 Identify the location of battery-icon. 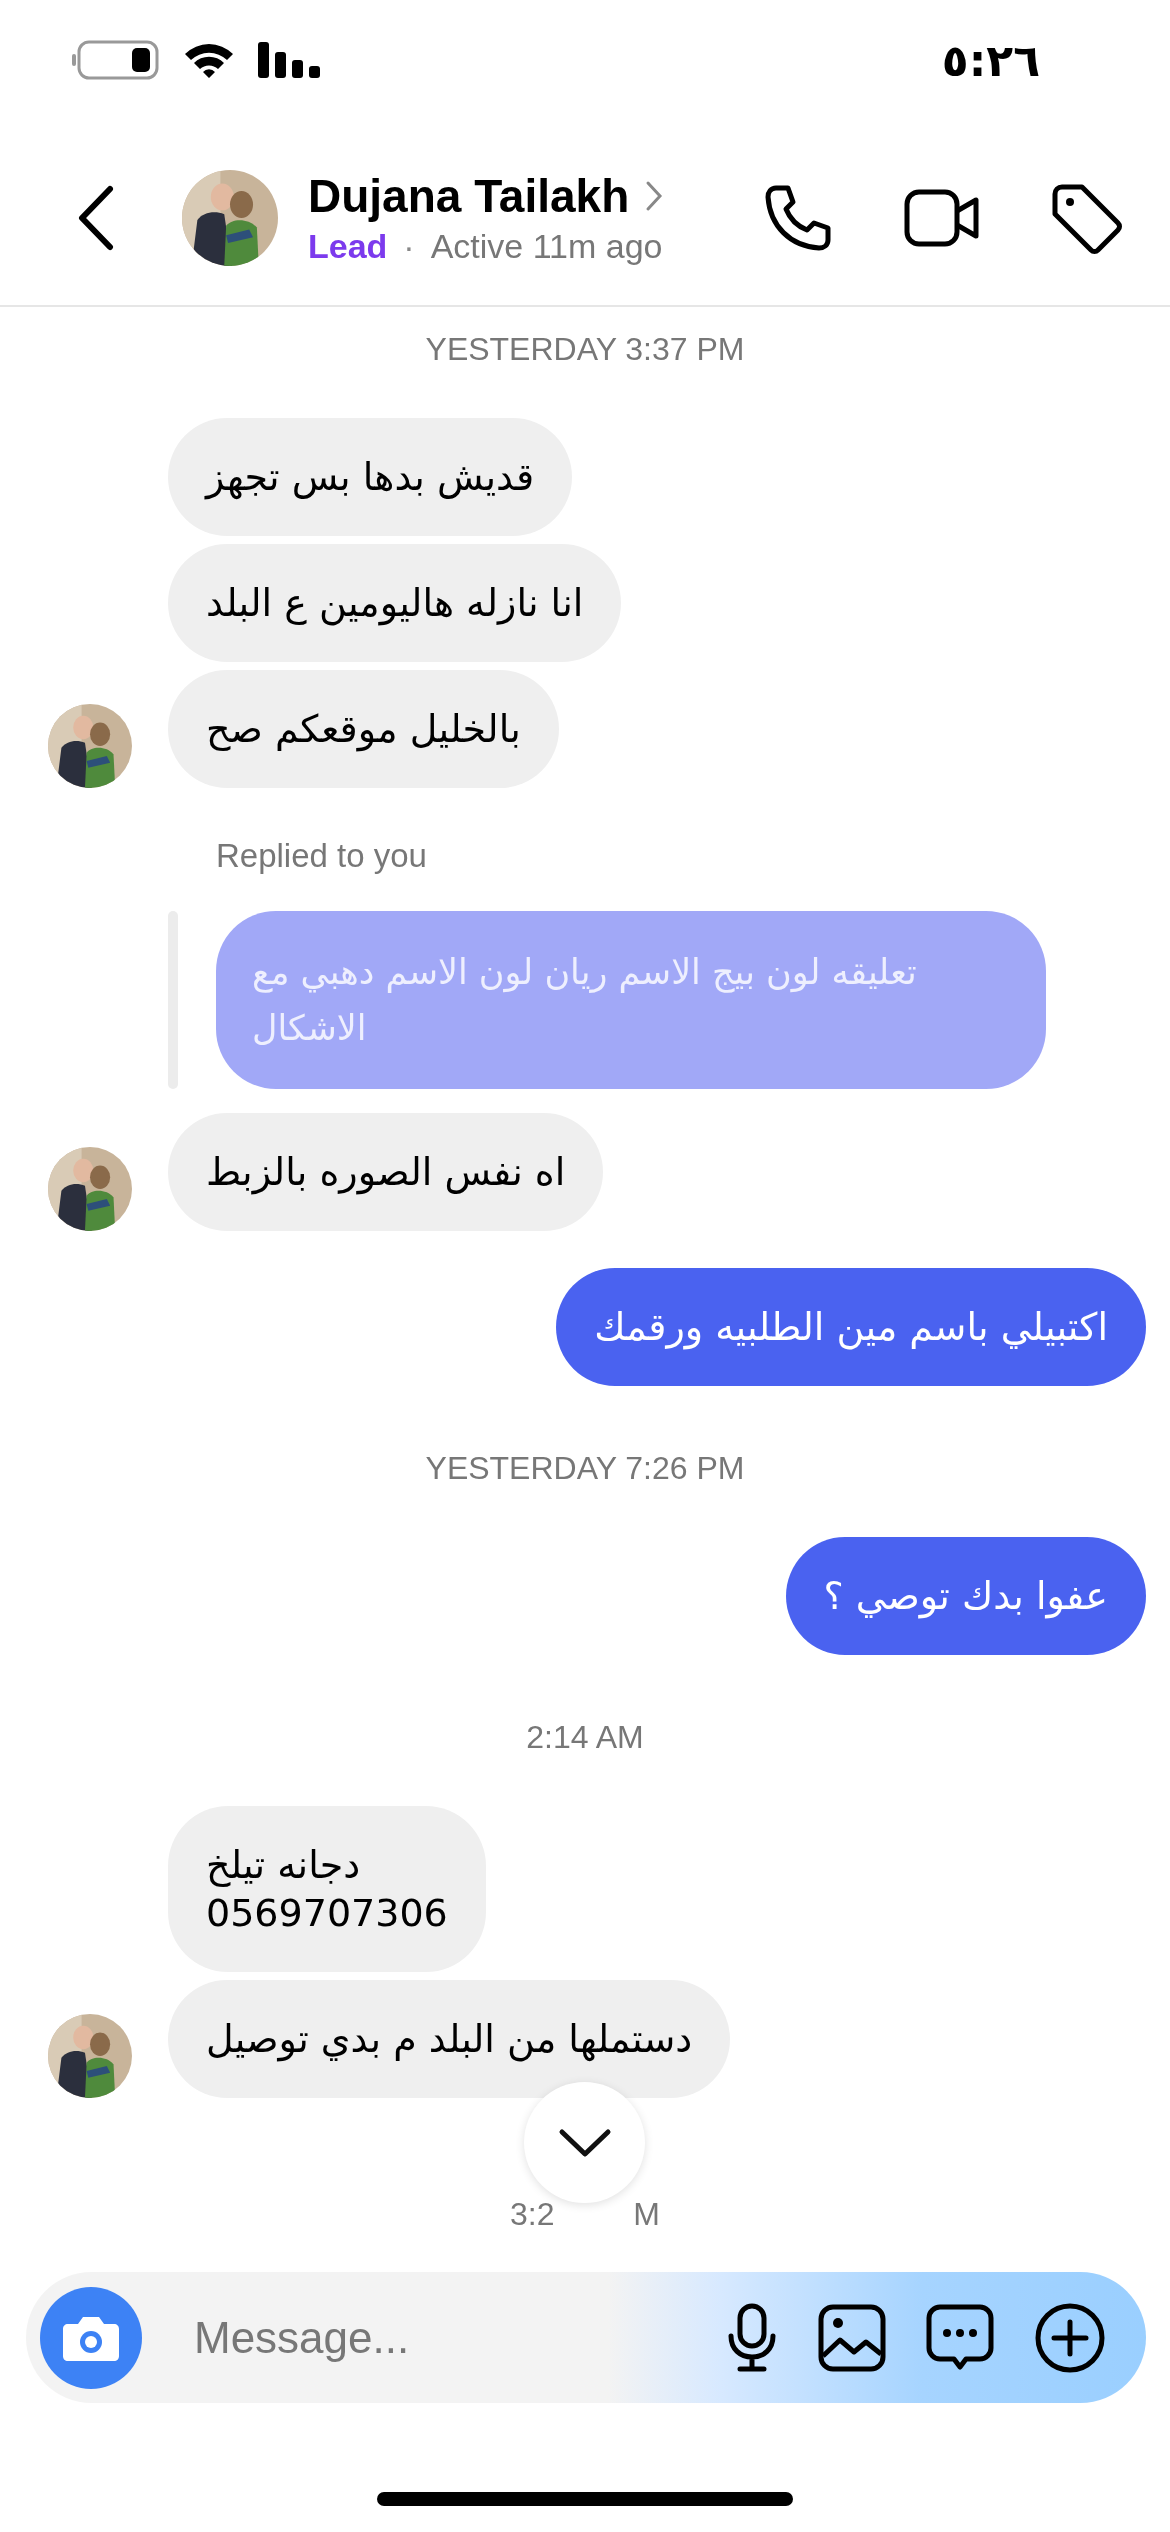
(116, 60).